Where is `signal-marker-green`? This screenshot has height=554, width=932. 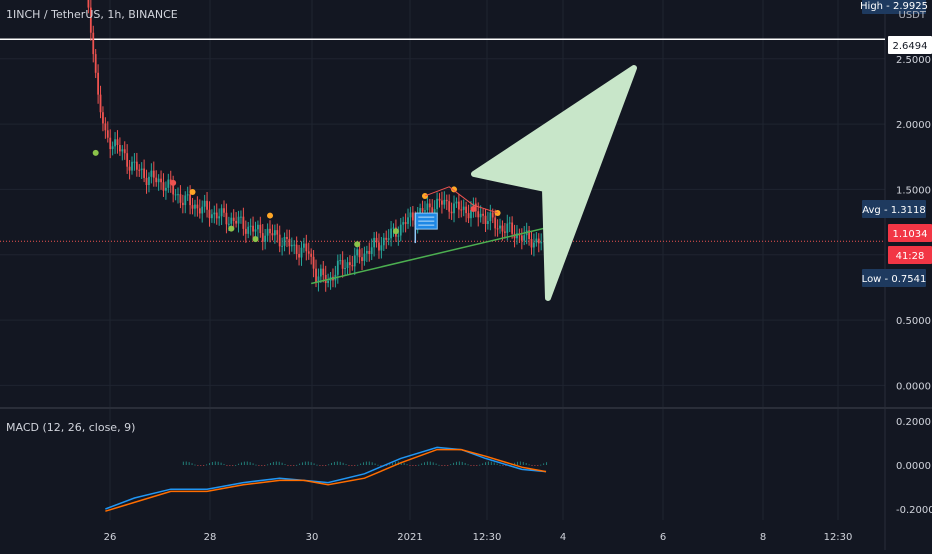
signal-marker-green is located at coordinates (395, 231).